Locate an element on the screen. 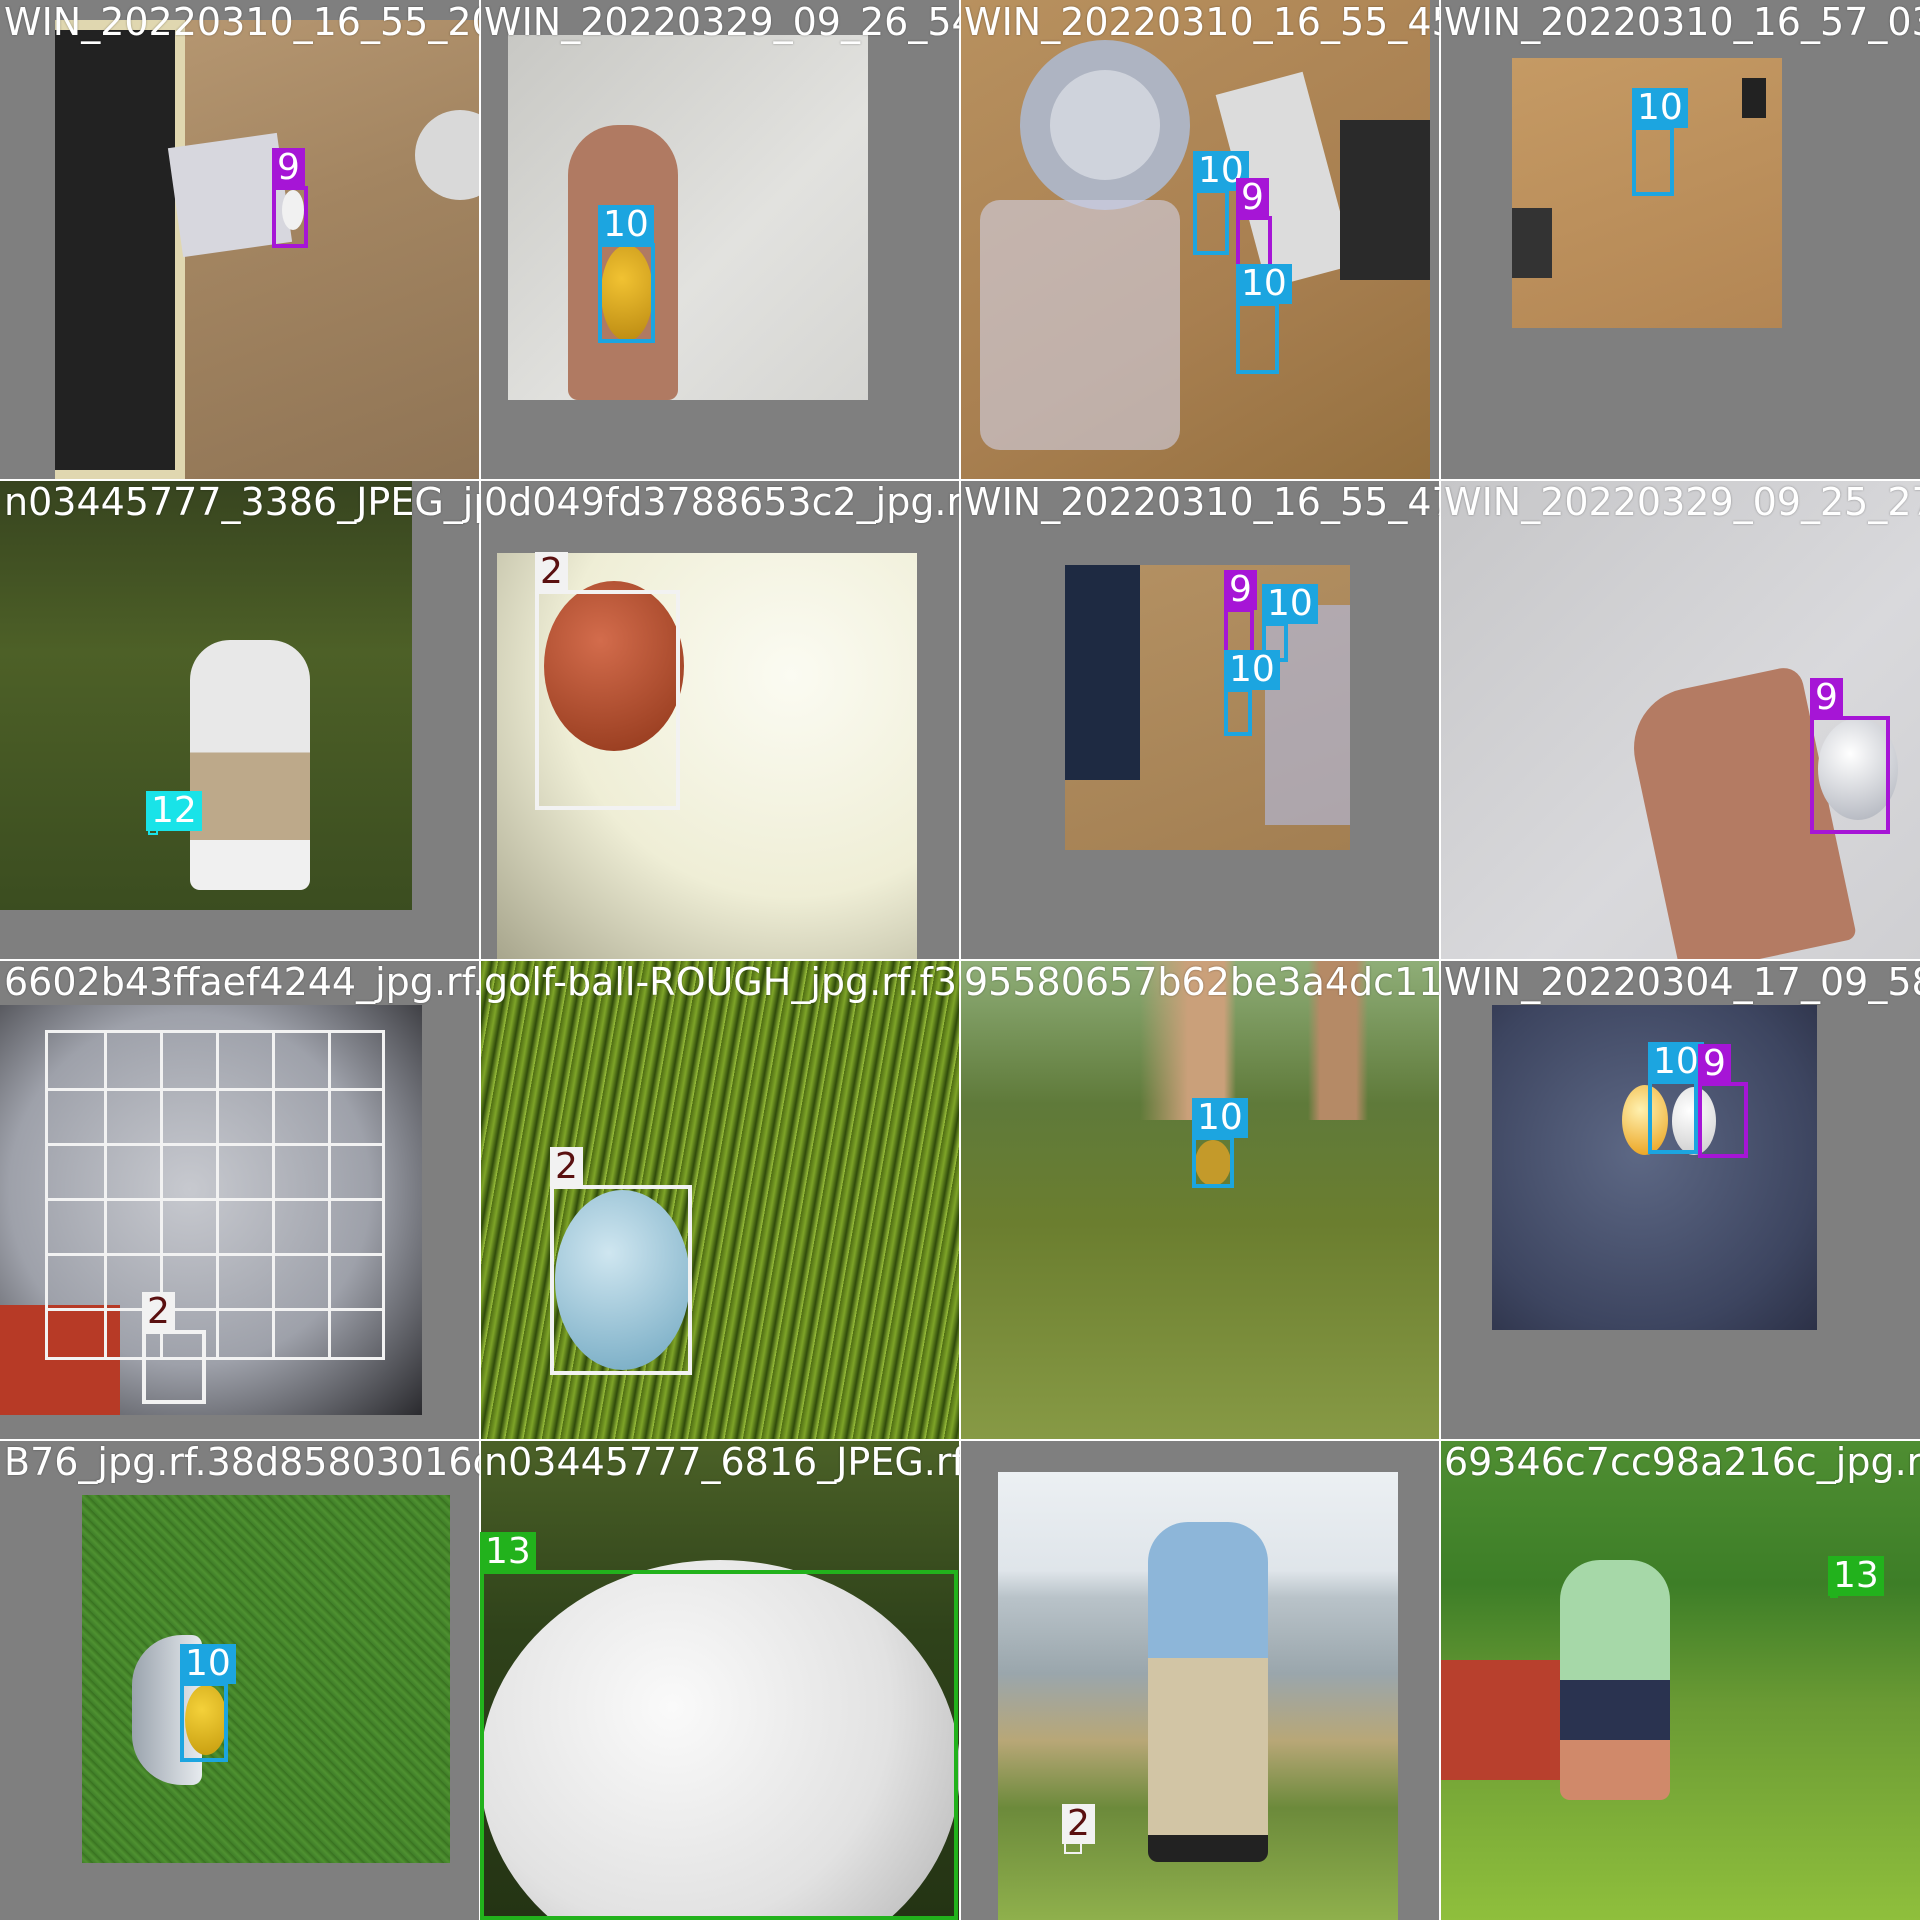 The image size is (1920, 1920). tile-8: 2 6602b43ffaef4244_jpg.rf.55 is located at coordinates (240, 1200).